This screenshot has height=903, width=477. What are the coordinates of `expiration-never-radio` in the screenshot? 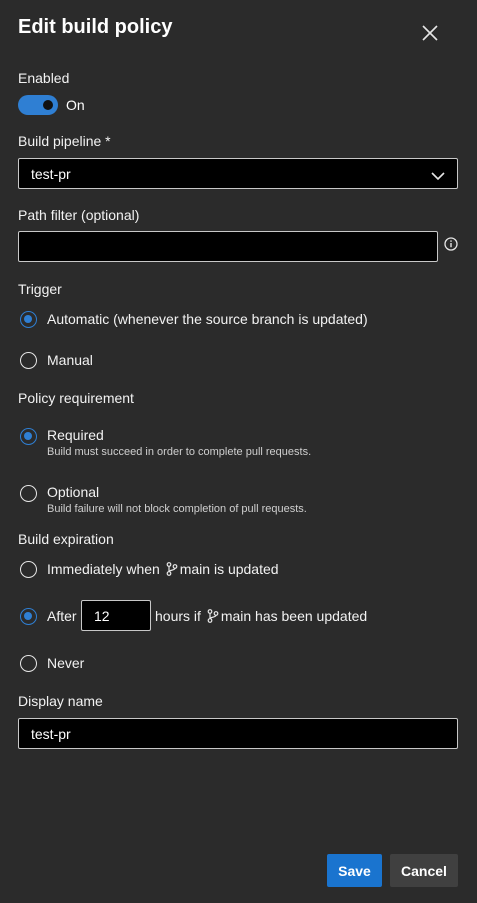 It's located at (28, 663).